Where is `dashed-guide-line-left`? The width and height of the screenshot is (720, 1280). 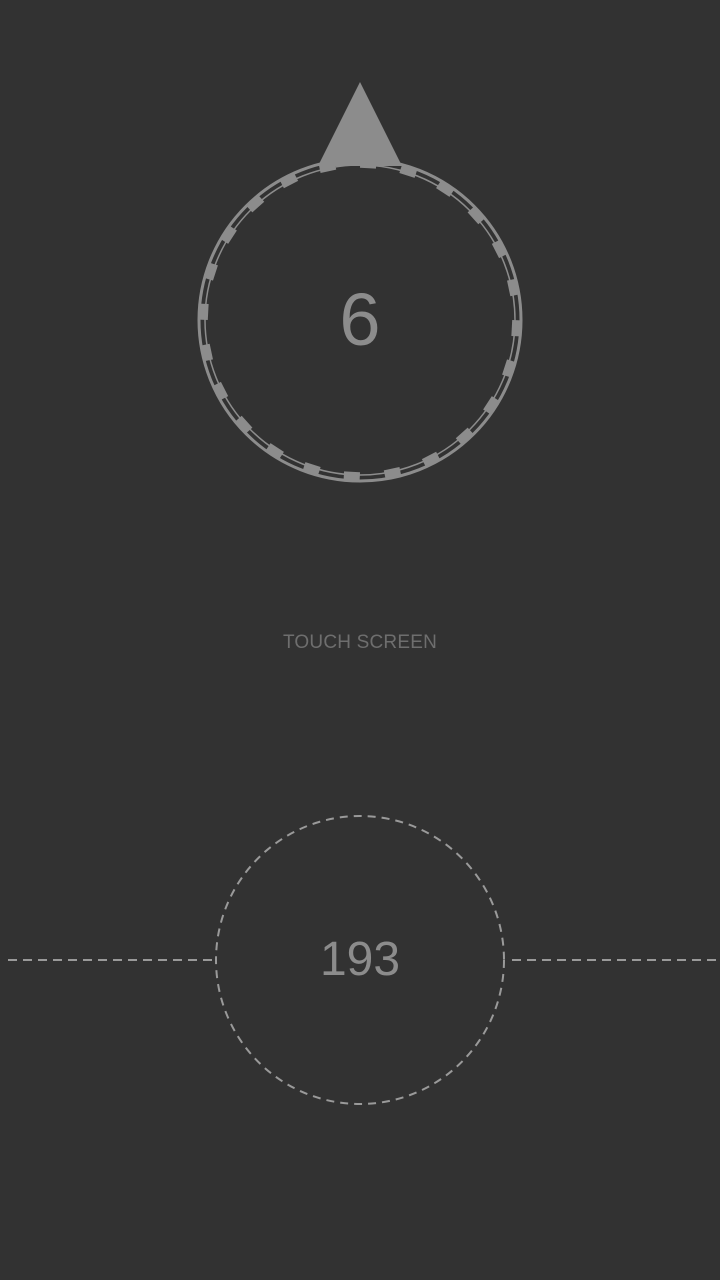 dashed-guide-line-left is located at coordinates (111, 960).